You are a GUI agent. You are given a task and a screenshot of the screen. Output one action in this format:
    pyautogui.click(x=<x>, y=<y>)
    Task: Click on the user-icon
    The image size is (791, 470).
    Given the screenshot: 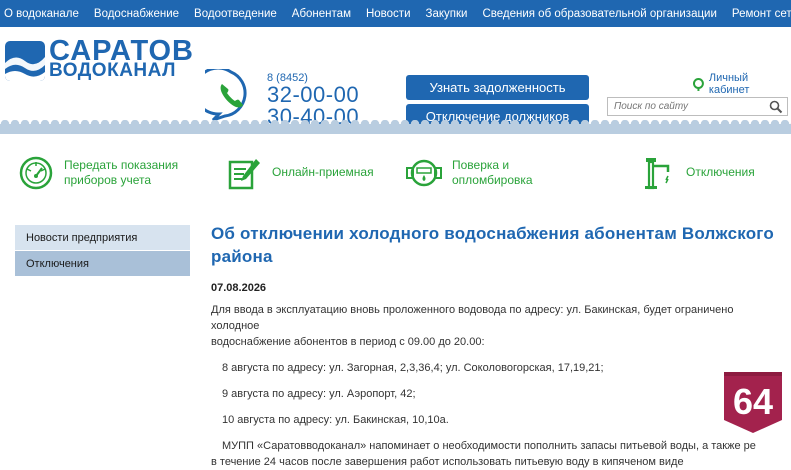 What is the action you would take?
    pyautogui.click(x=698, y=84)
    